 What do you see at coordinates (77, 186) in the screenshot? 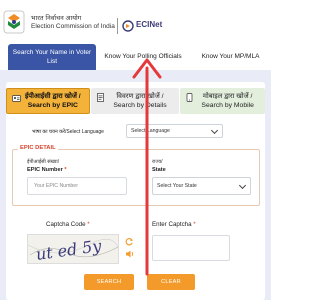
I see `epic-number-input: Your EPIC Number` at bounding box center [77, 186].